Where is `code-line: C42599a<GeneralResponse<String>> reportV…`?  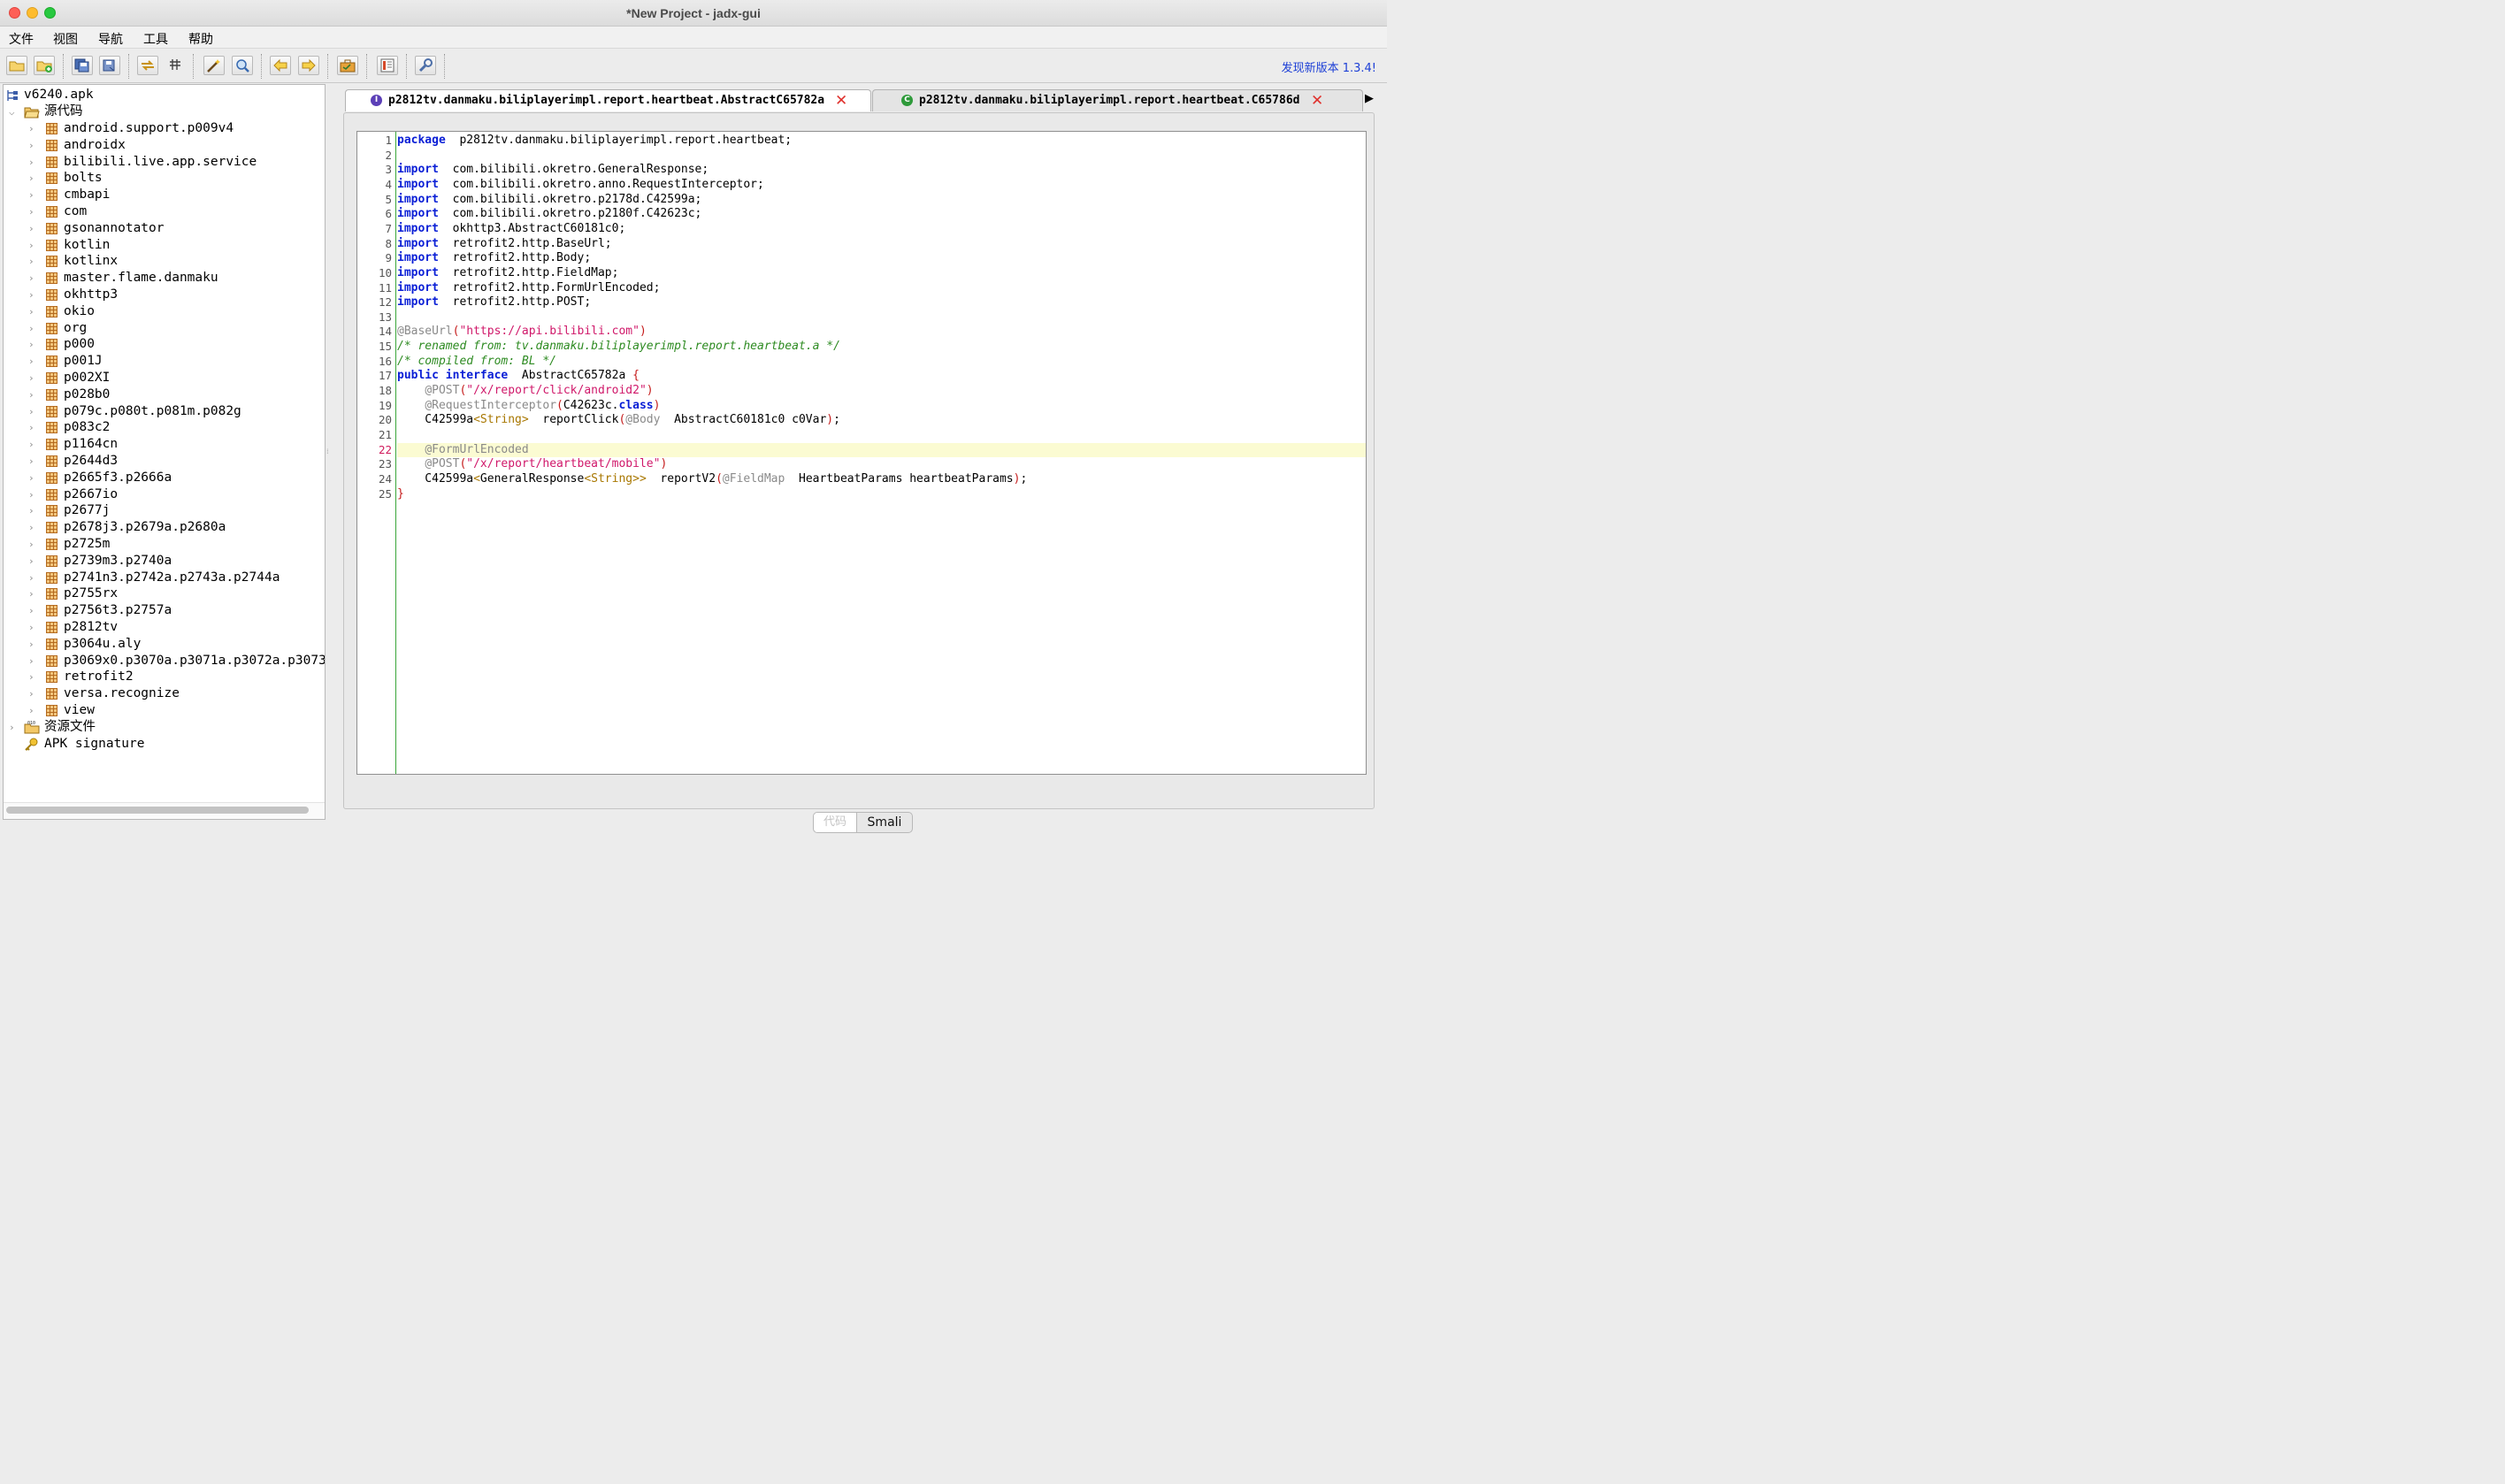 code-line: C42599a<GeneralResponse<String>> reportV… is located at coordinates (712, 479).